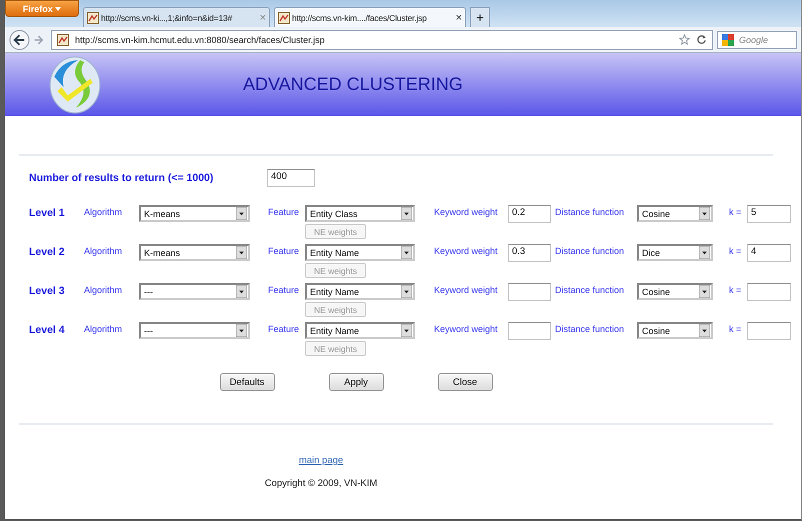  What do you see at coordinates (121, 178) in the screenshot?
I see `results-label: Number of results to return (<= 1000)` at bounding box center [121, 178].